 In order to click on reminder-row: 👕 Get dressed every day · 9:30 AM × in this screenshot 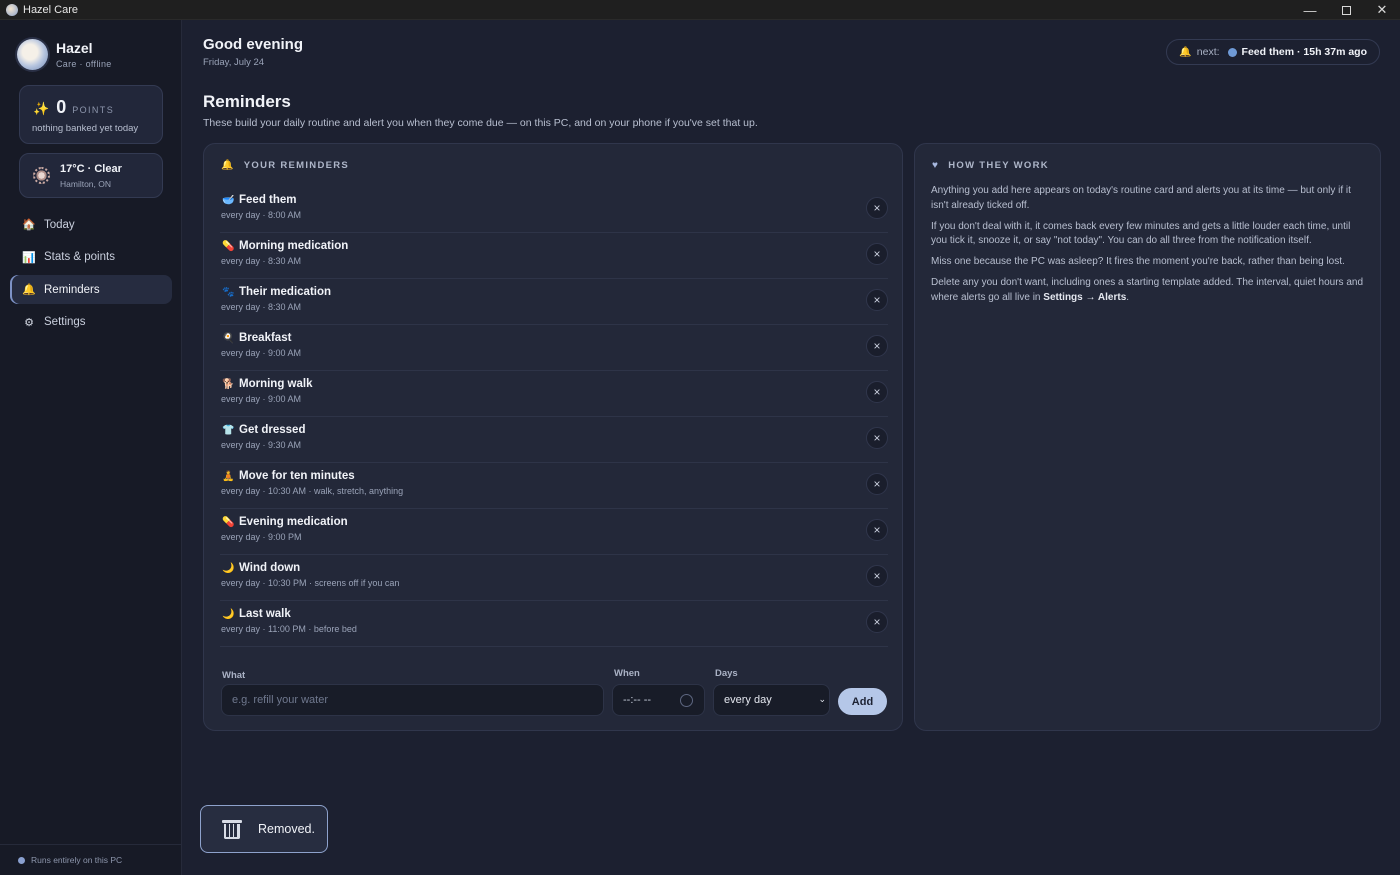, I will do `click(554, 440)`.